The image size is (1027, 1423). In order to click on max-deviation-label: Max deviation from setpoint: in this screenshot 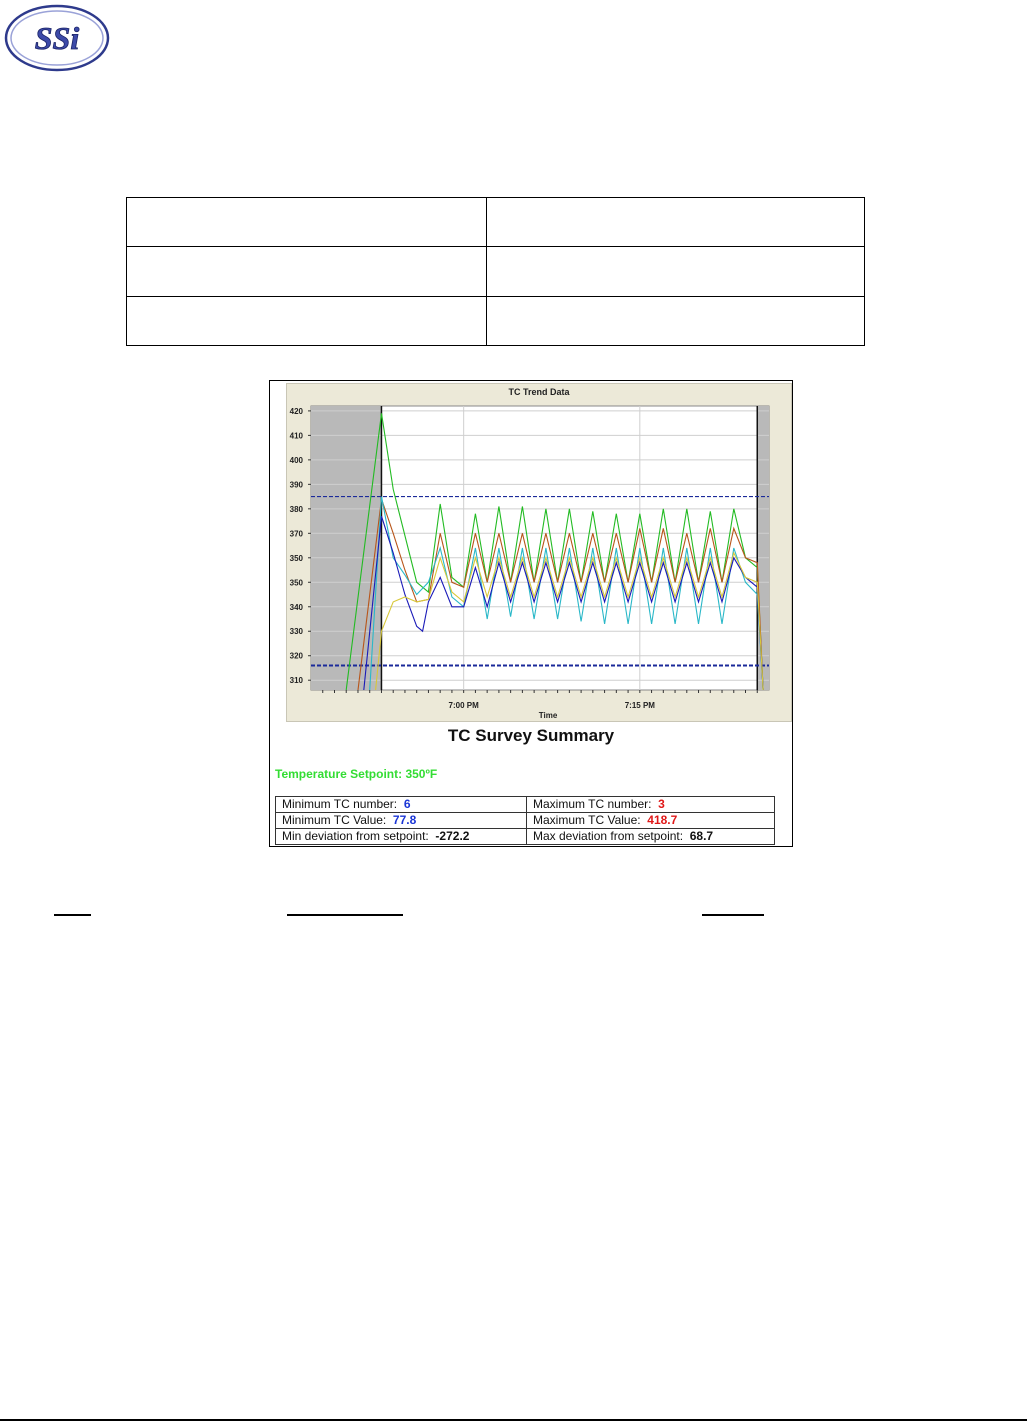, I will do `click(608, 836)`.